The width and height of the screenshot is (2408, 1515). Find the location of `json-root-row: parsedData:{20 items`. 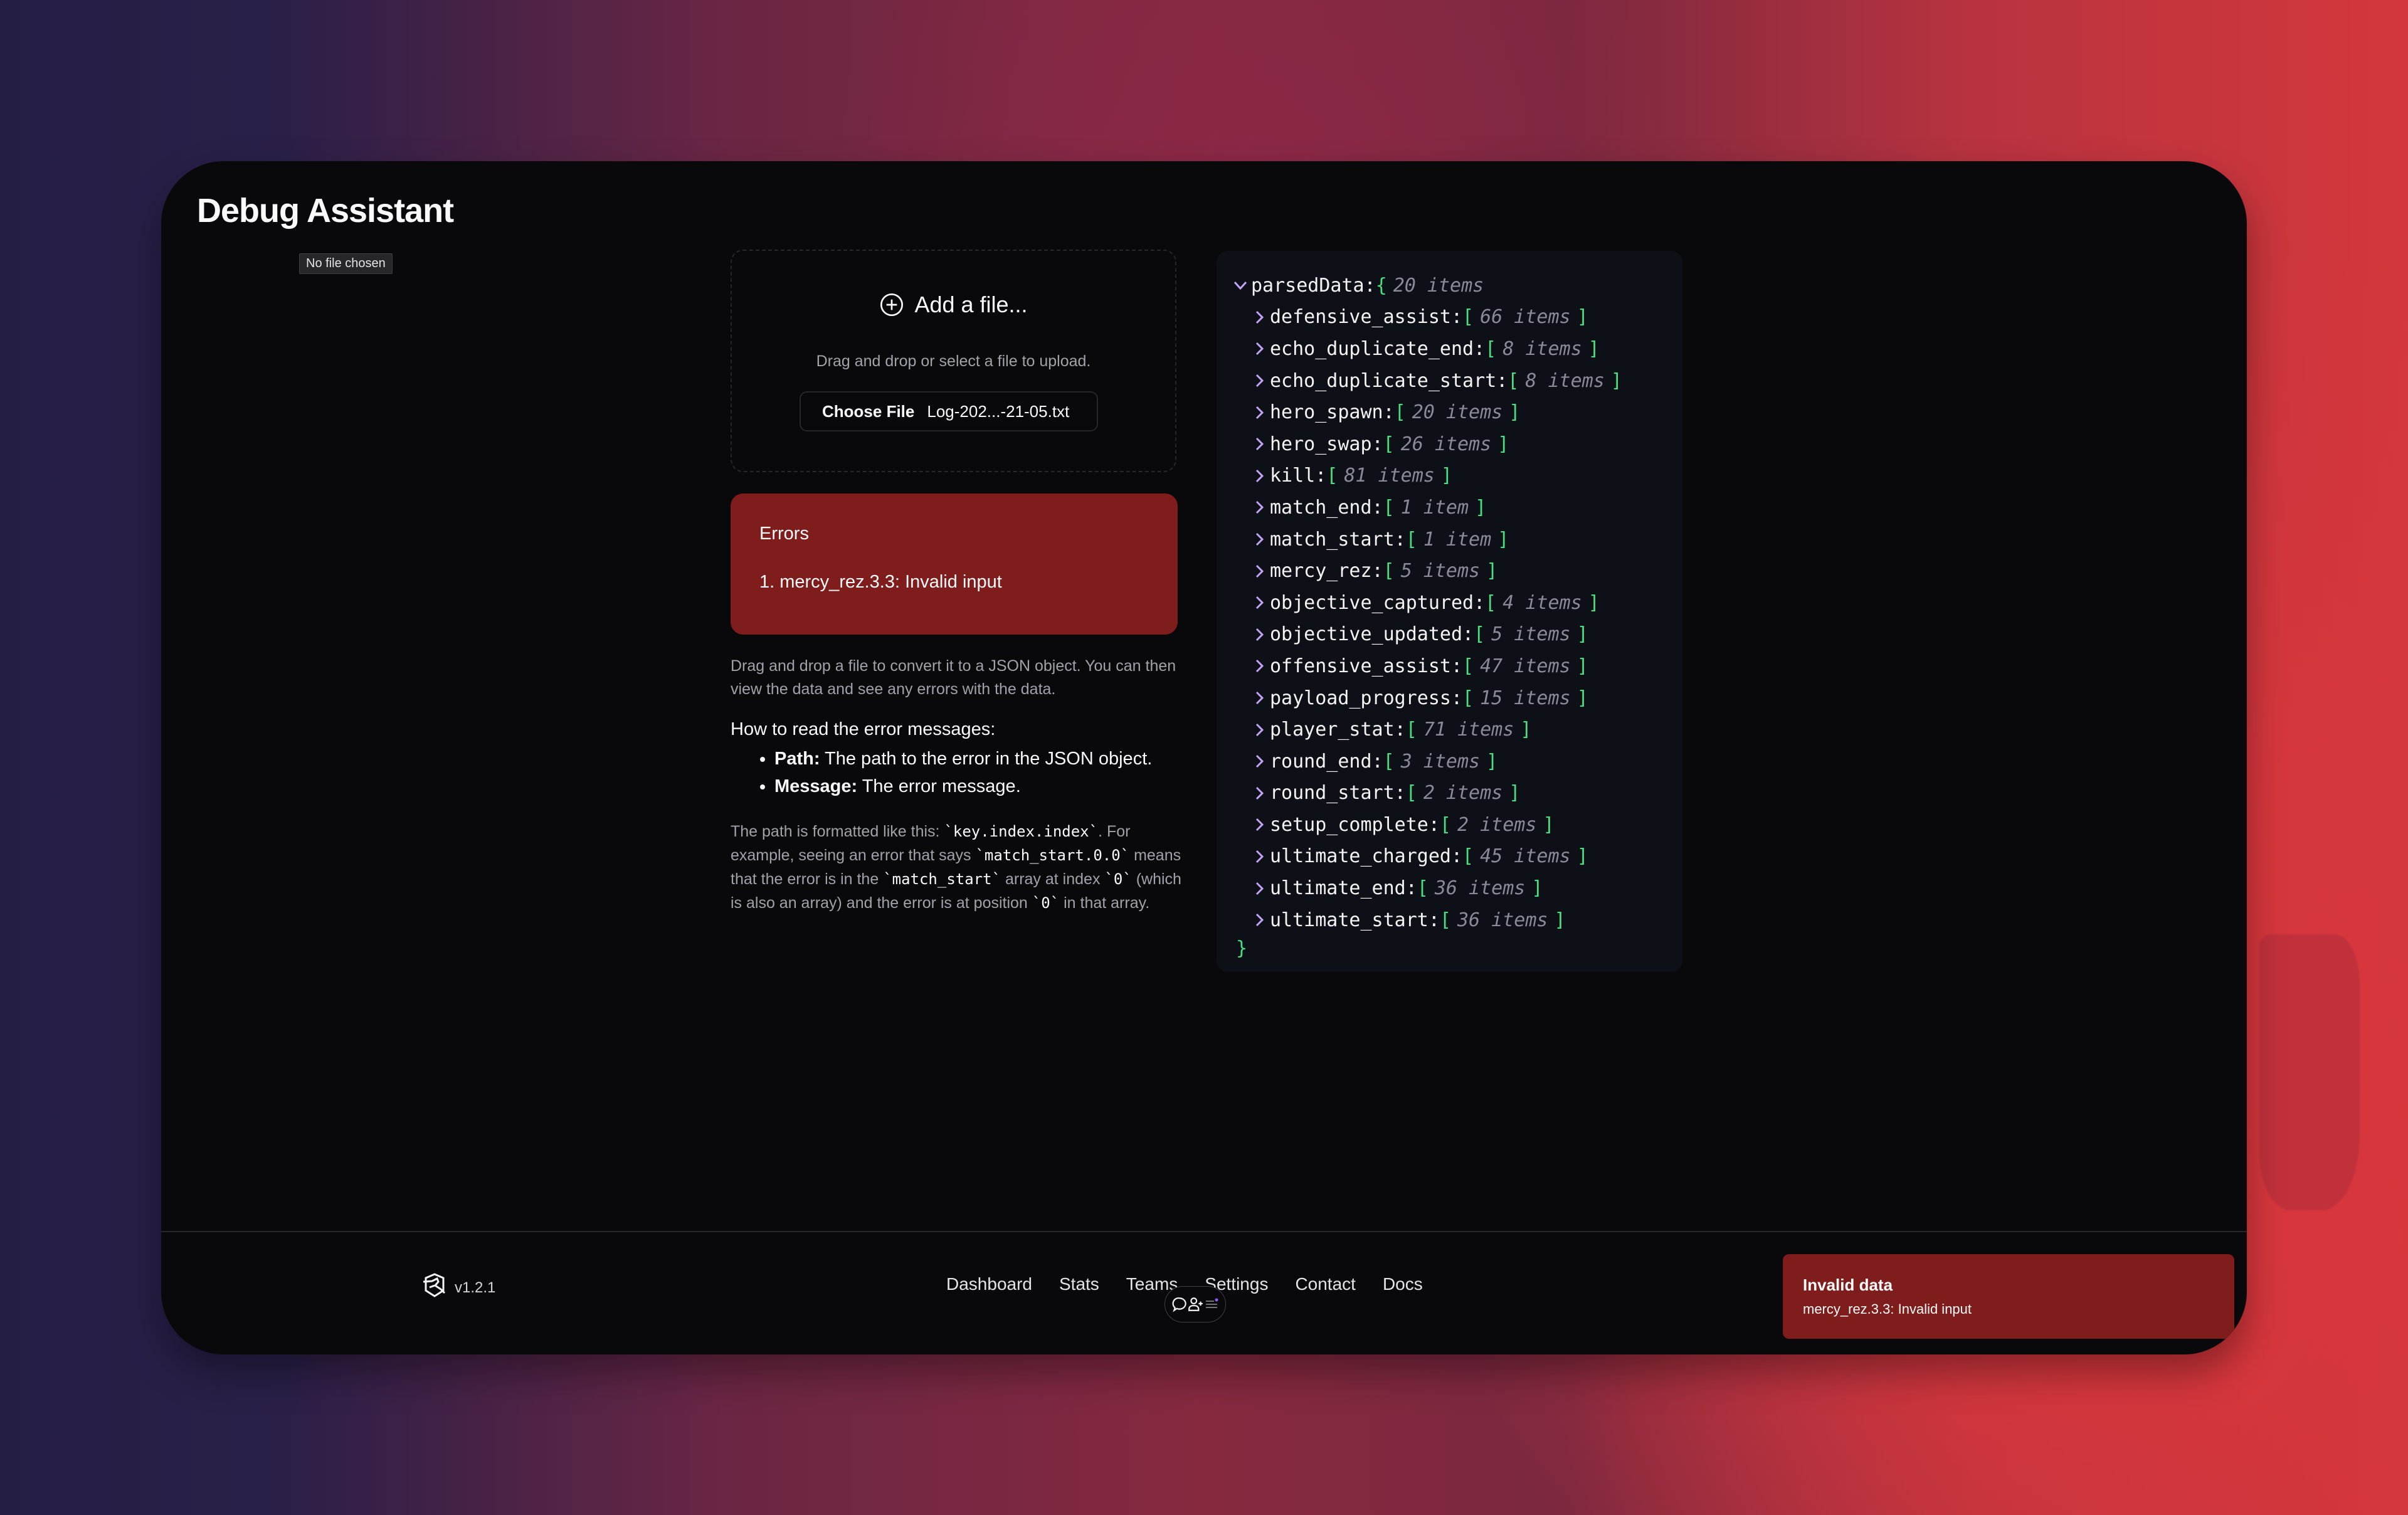

json-root-row: parsedData:{20 items is located at coordinates (1457, 286).